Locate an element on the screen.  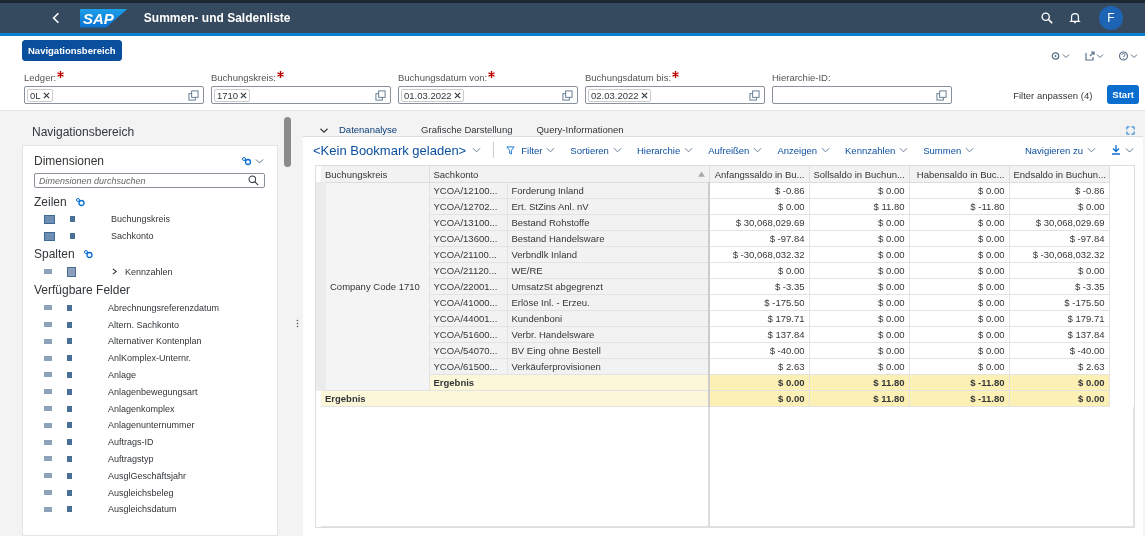
menu-button: Hierarchie is located at coordinates (665, 150).